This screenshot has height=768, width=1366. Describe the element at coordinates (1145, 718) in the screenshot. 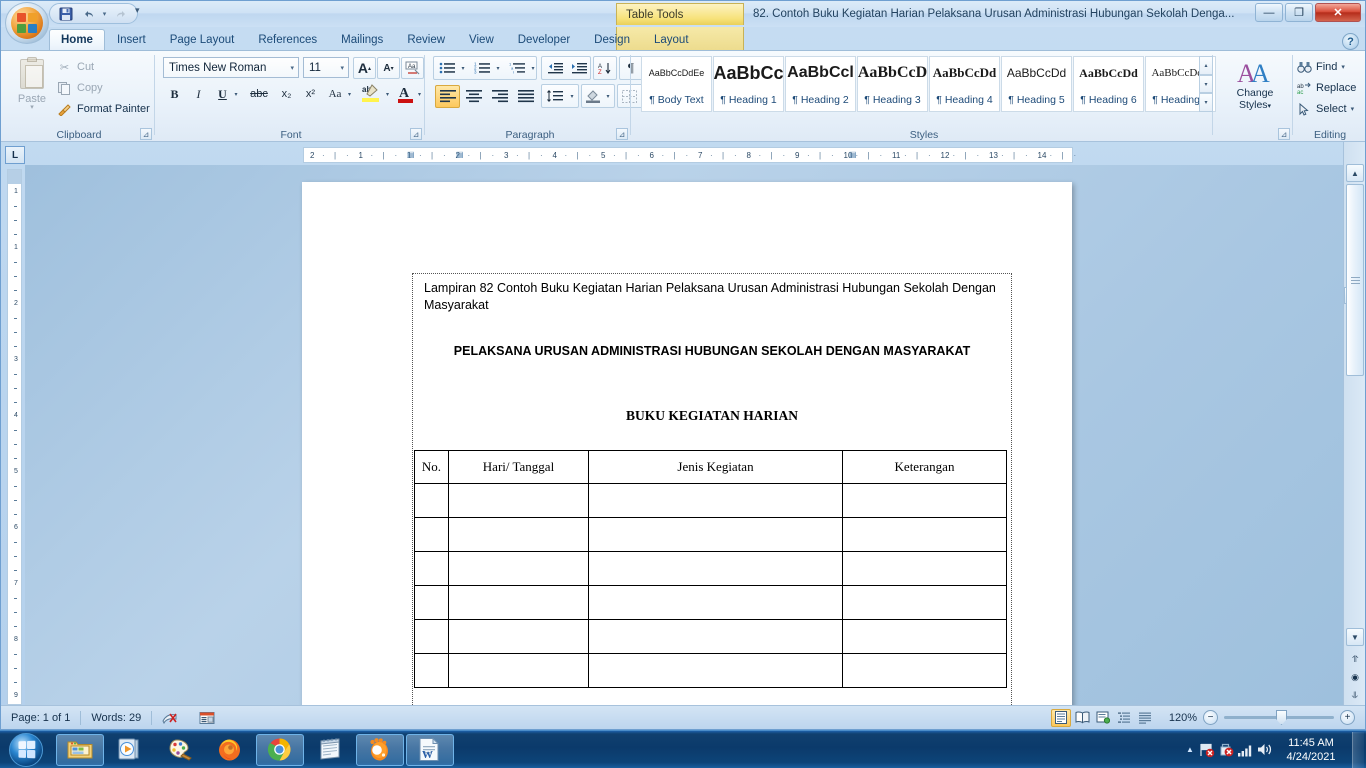

I see `view-draft-button` at that location.